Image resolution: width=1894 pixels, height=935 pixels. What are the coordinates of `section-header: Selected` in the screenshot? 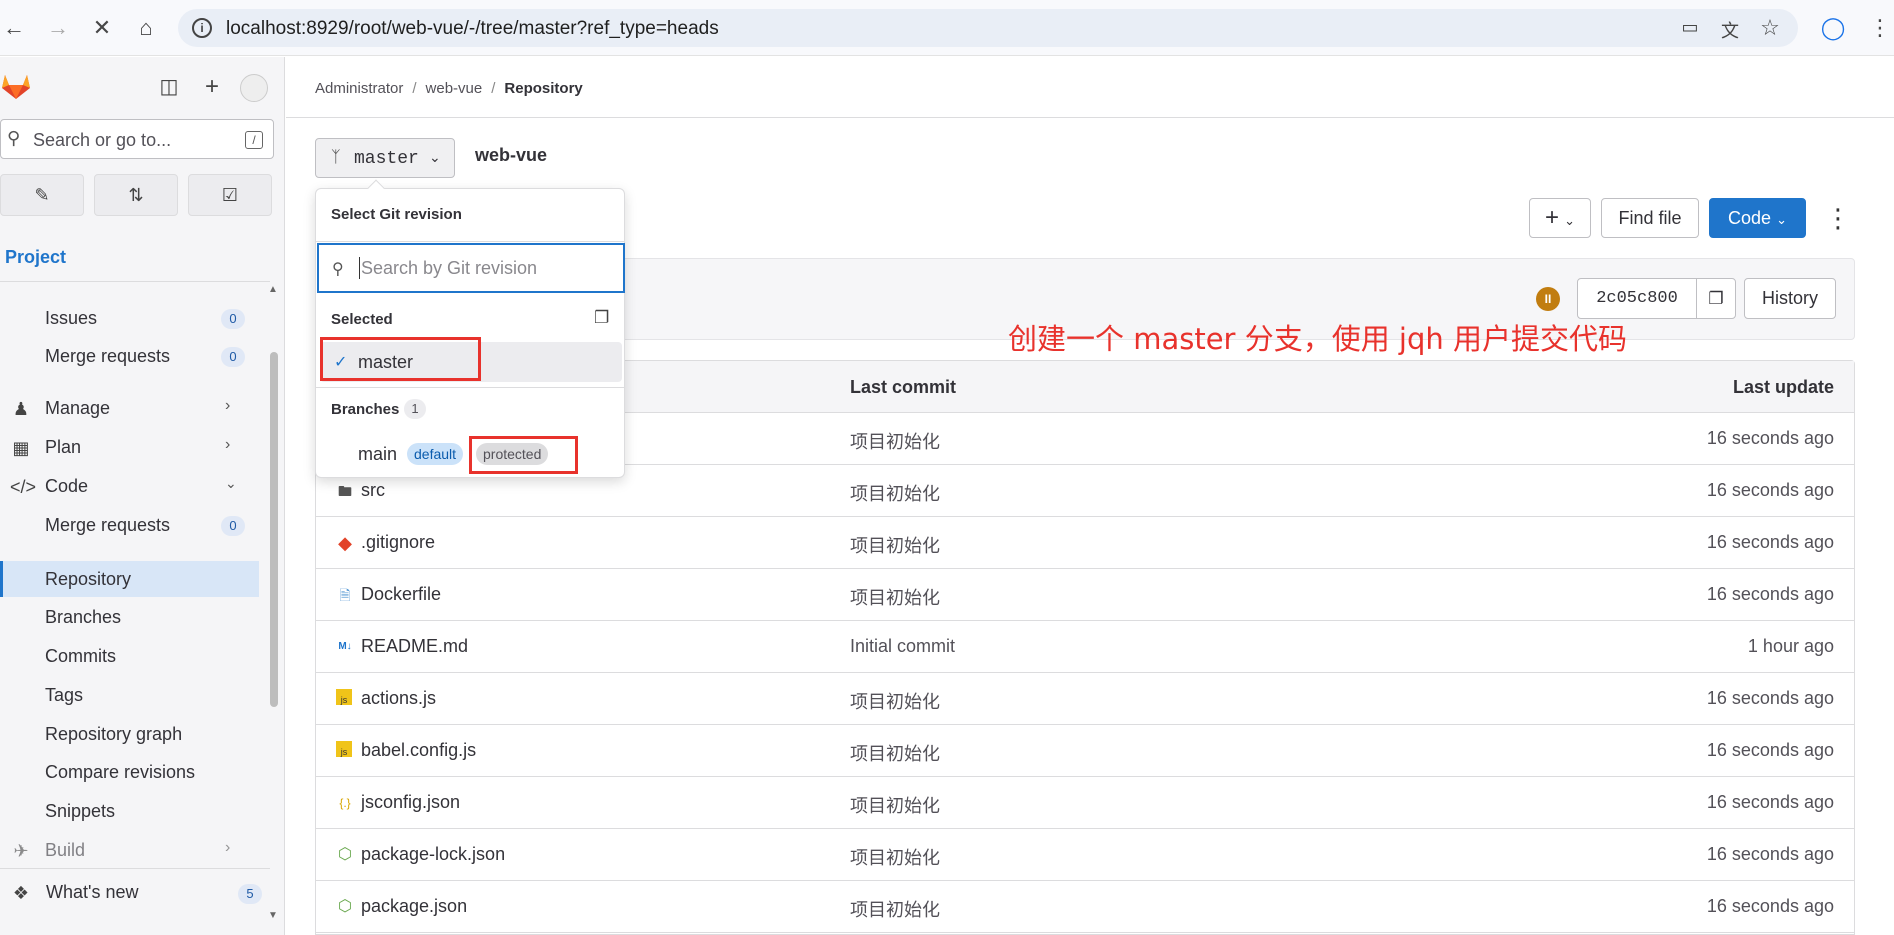 It's located at (362, 319).